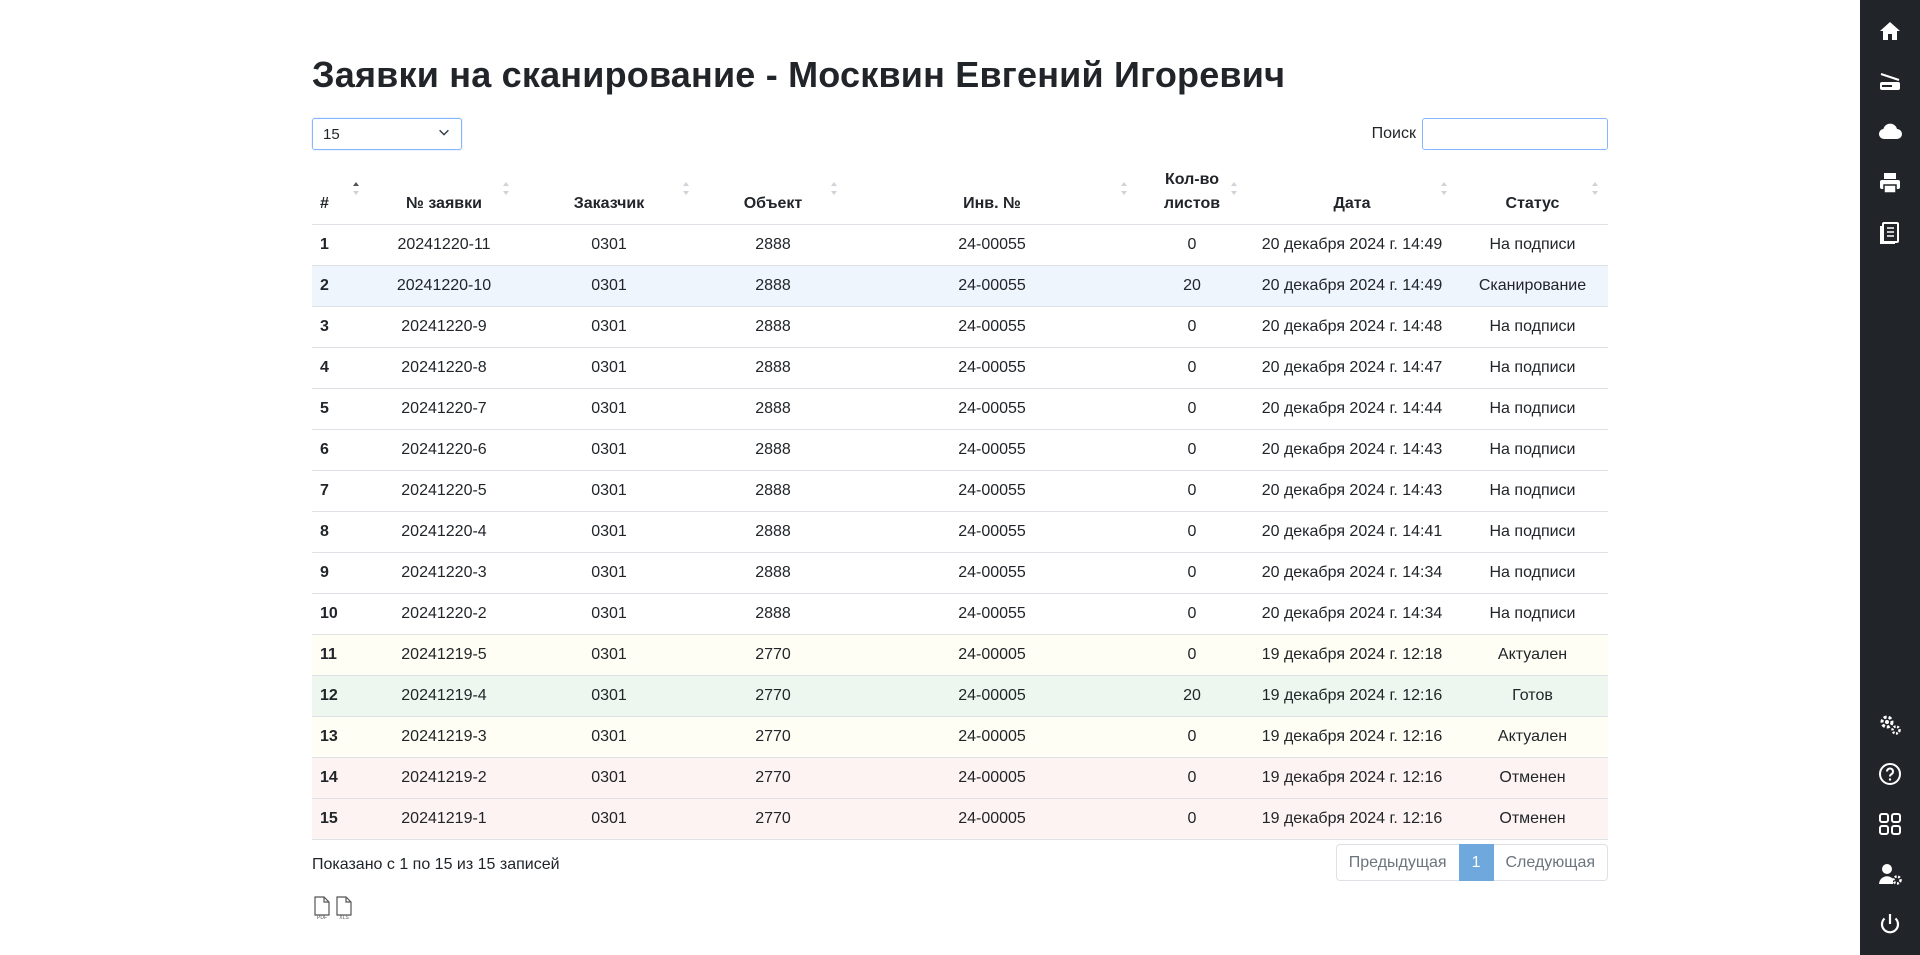 This screenshot has height=955, width=1920. I want to click on gears-icon, so click(1890, 724).